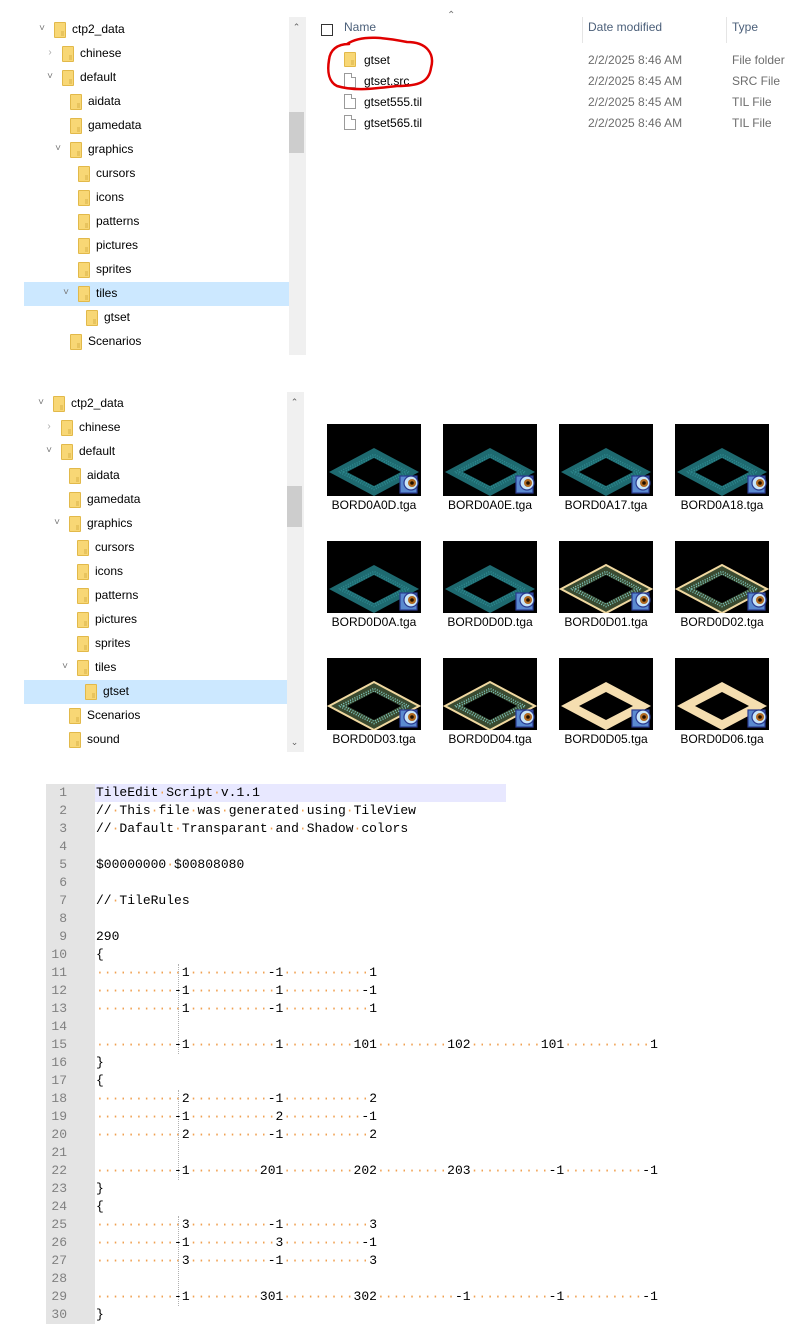 This screenshot has height=1339, width=800. What do you see at coordinates (555, 122) in the screenshot?
I see `file-row: gtset565.til 2/2/2025 8:46 AM TIL File` at bounding box center [555, 122].